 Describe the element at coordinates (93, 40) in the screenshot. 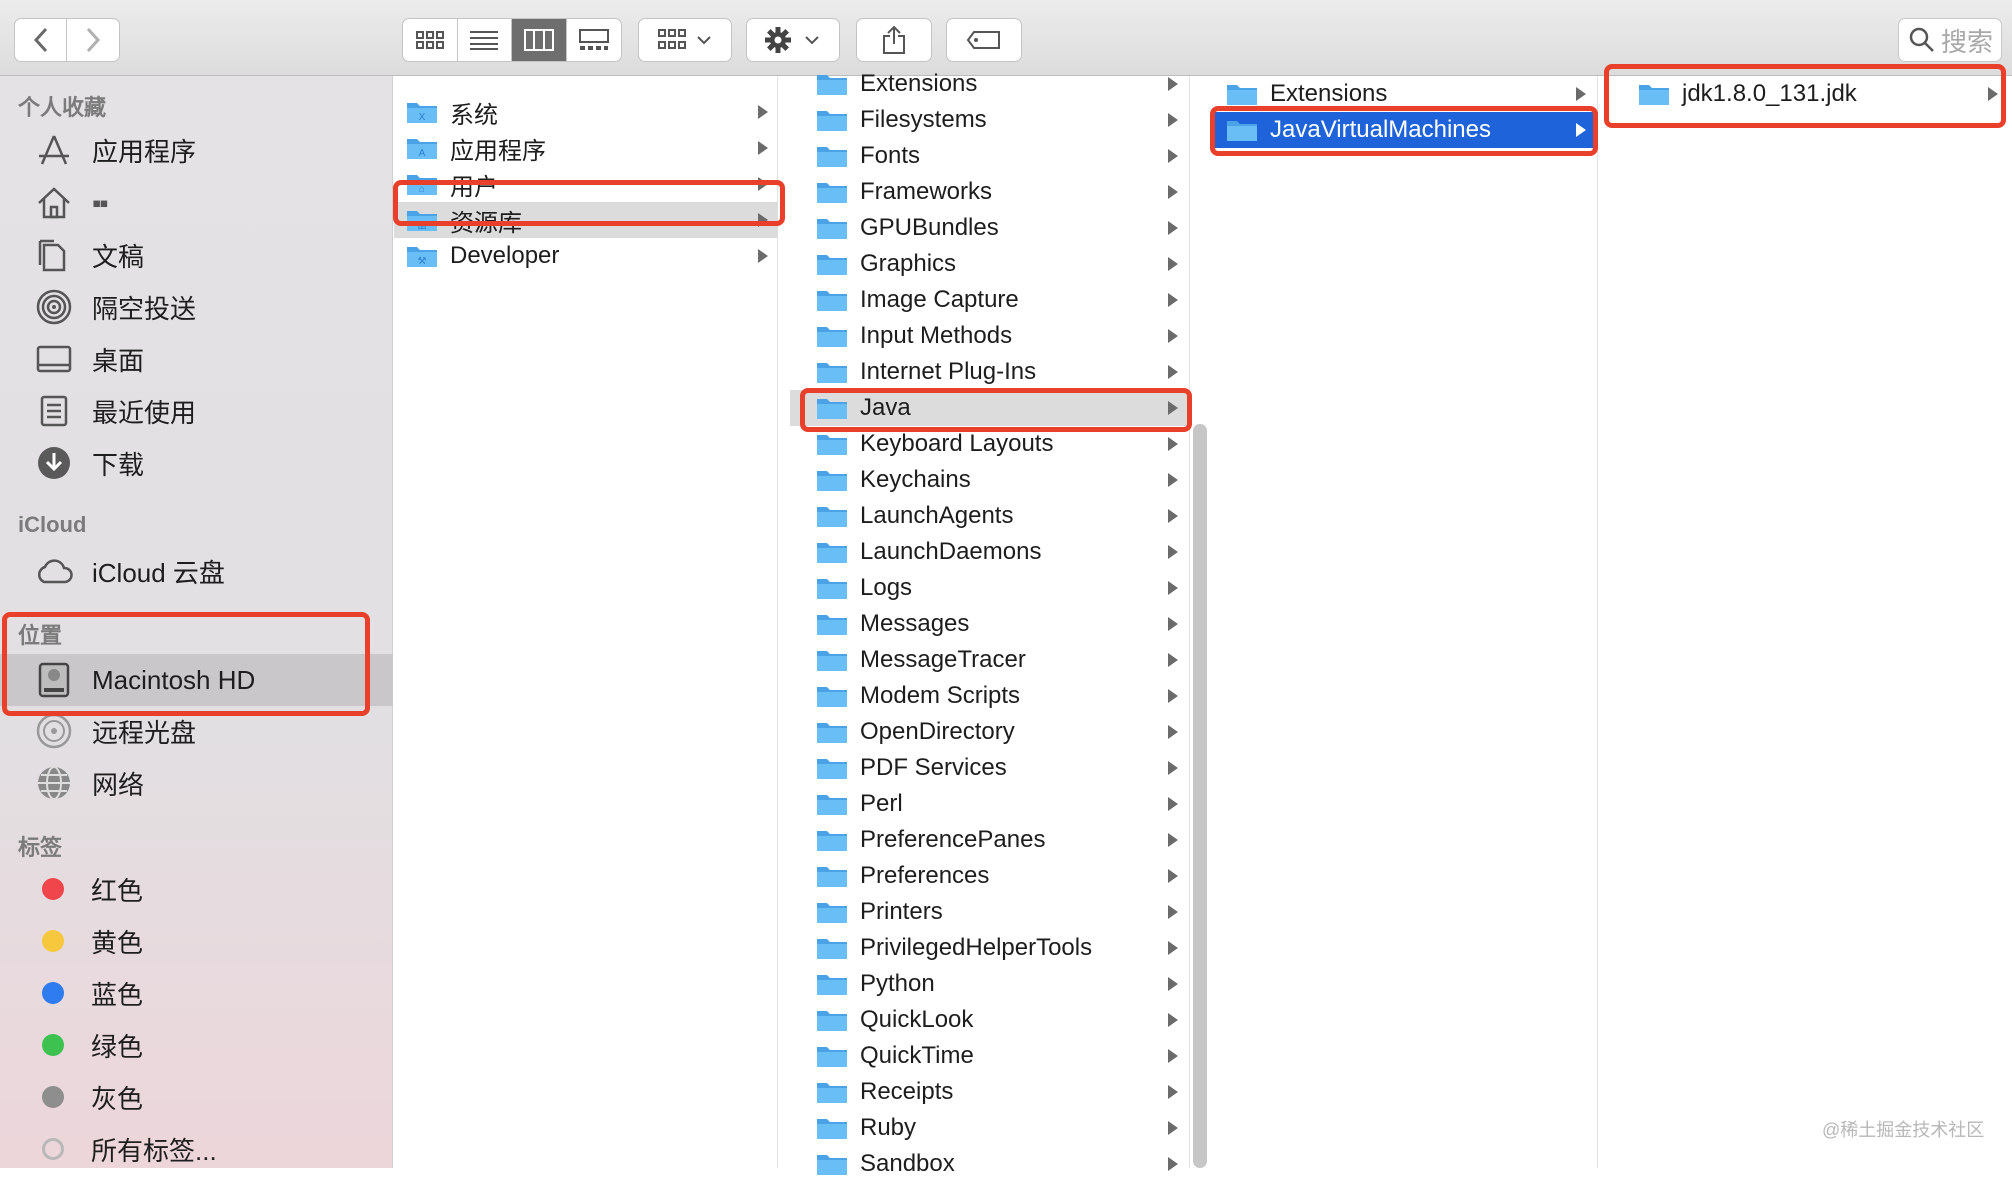

I see `forward-button` at that location.